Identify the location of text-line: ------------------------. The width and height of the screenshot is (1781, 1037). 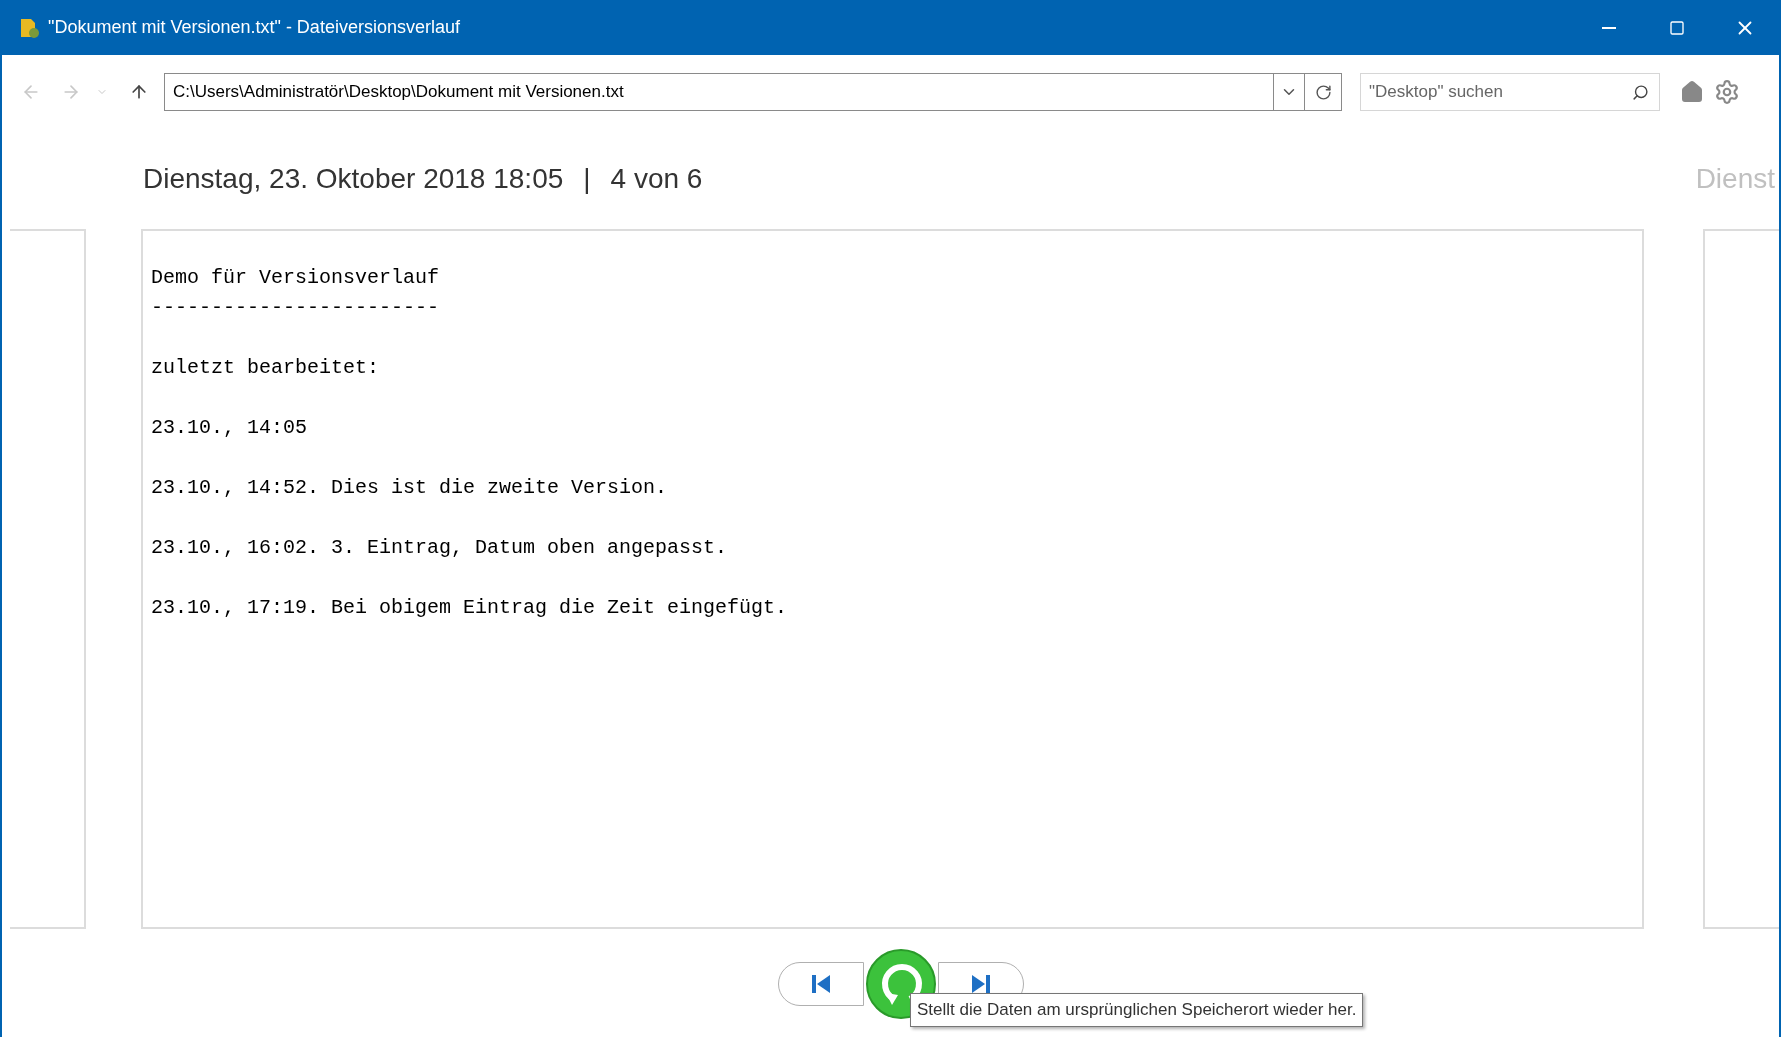
(295, 308).